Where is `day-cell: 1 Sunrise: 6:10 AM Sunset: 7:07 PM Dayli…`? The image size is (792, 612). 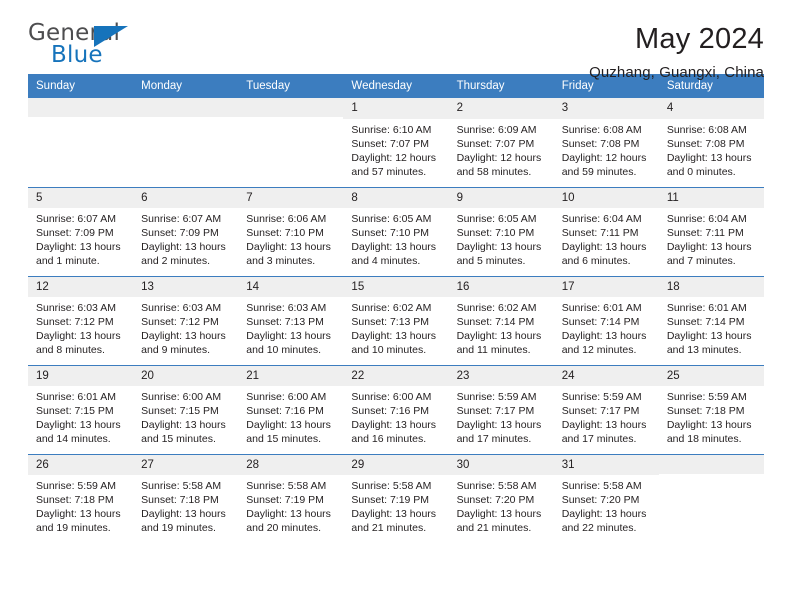 day-cell: 1 Sunrise: 6:10 AM Sunset: 7:07 PM Dayli… is located at coordinates (396, 142).